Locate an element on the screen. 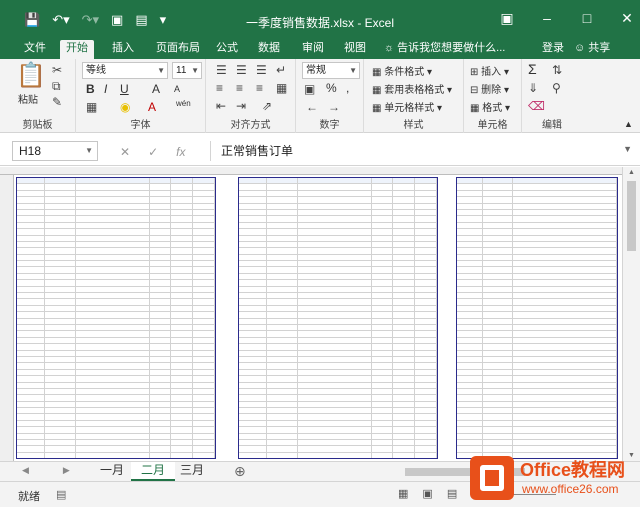  merge-icon: ▦ is located at coordinates (281, 88).